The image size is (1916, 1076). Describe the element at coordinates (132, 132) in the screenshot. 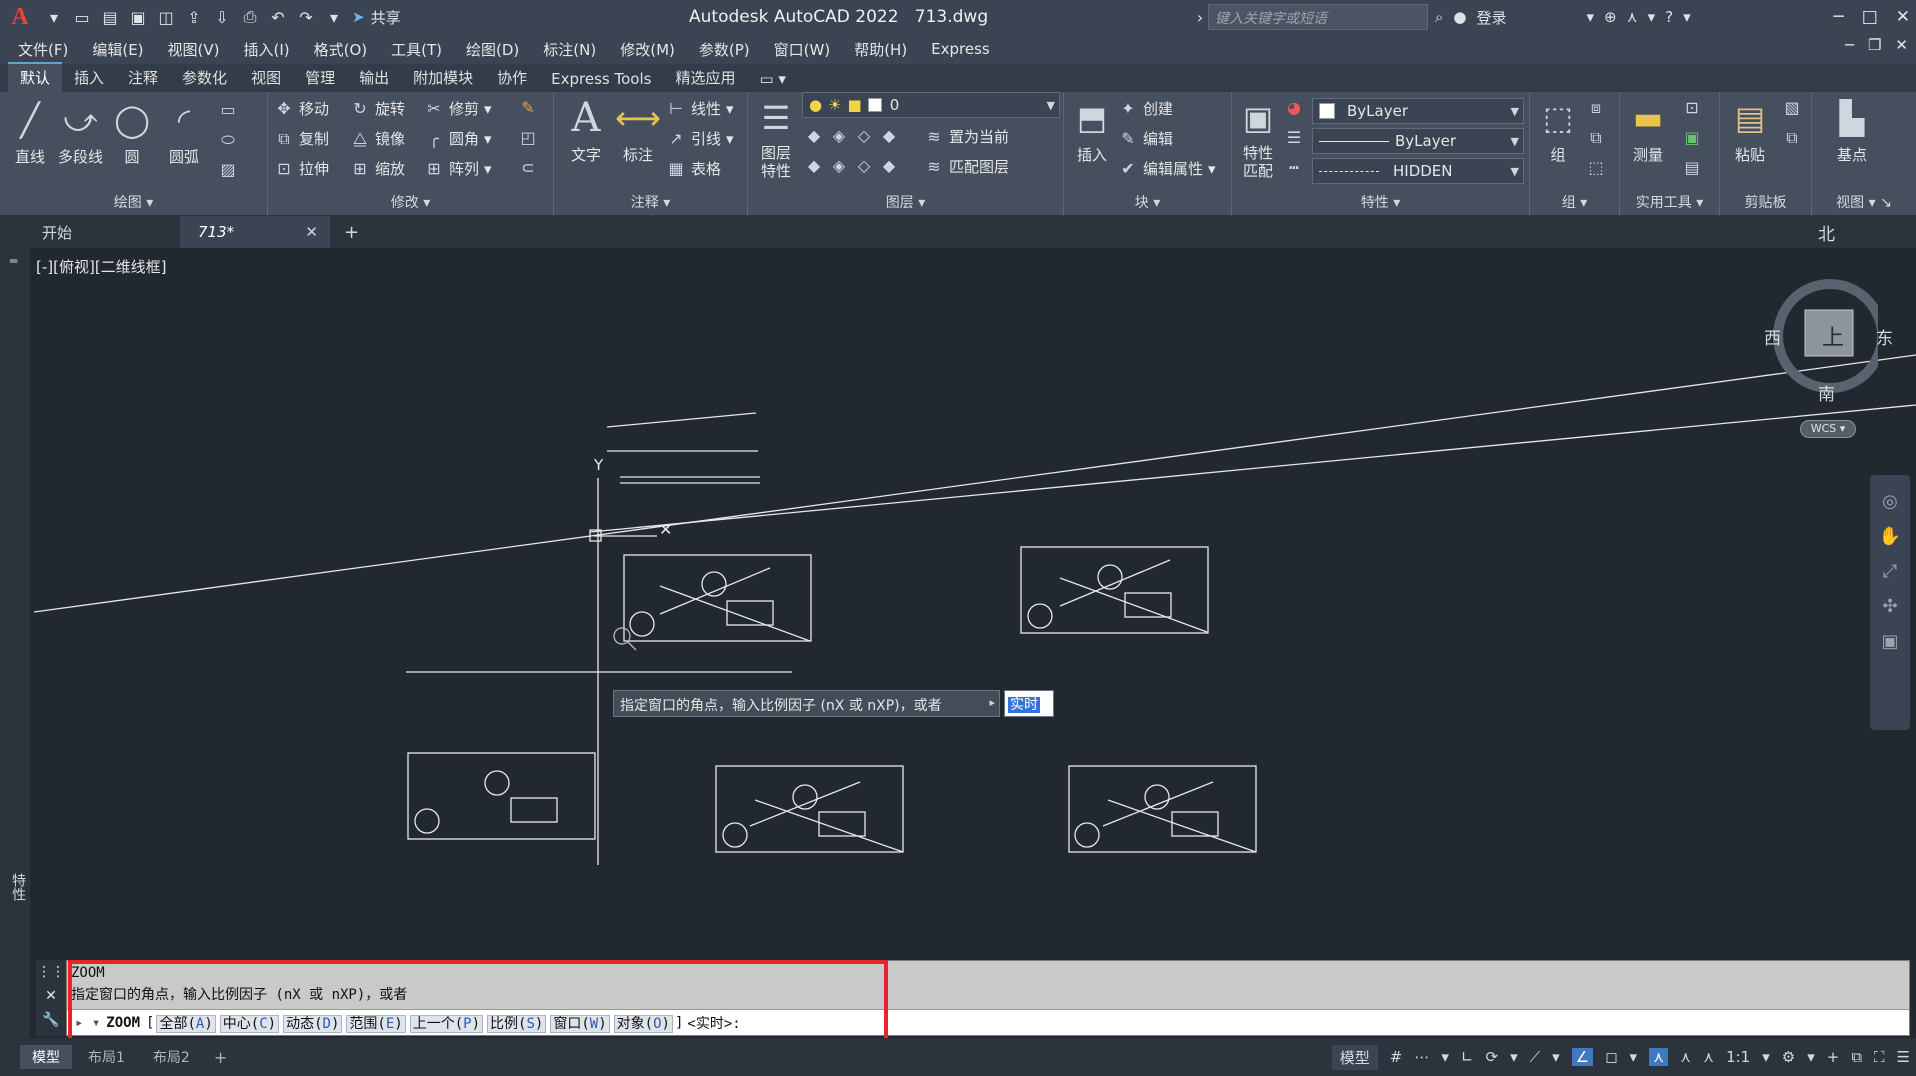

I see `circle-button: ◯ 圆` at that location.